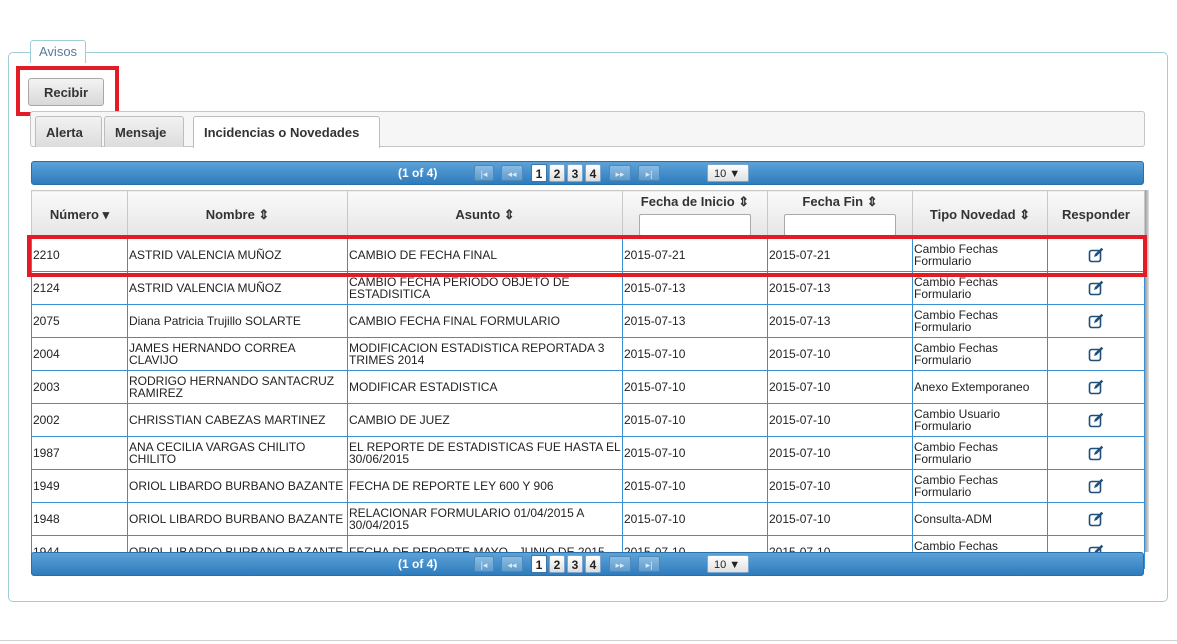  I want to click on col-header-fecha-inicio: Fecha de Inicio ⇕, so click(695, 214).